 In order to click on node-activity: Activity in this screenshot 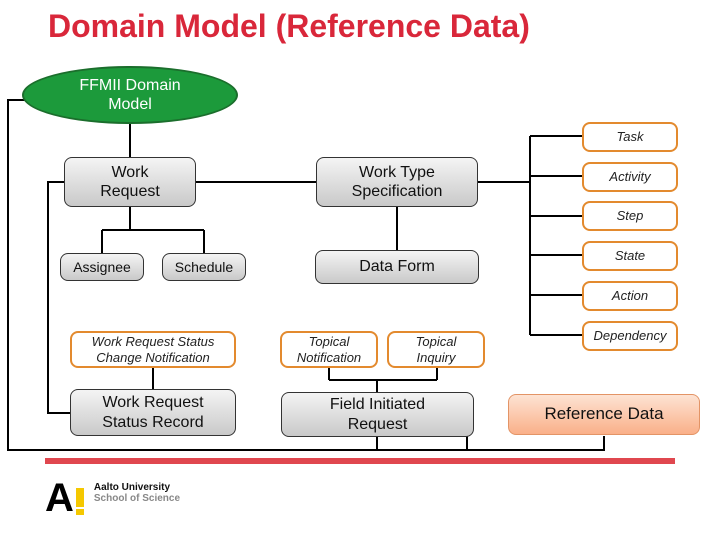, I will do `click(630, 177)`.